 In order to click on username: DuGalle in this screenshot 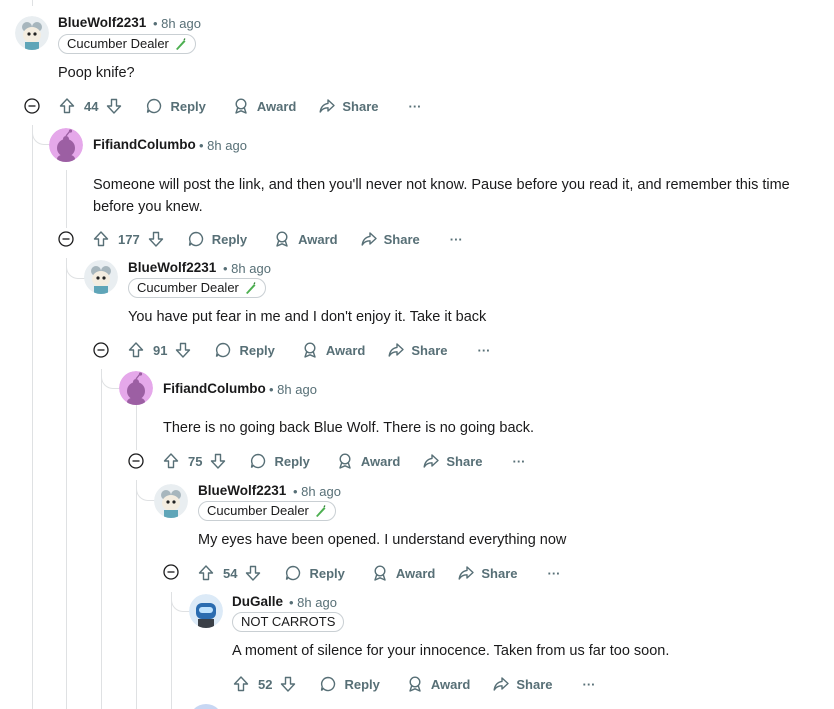, I will do `click(257, 601)`.